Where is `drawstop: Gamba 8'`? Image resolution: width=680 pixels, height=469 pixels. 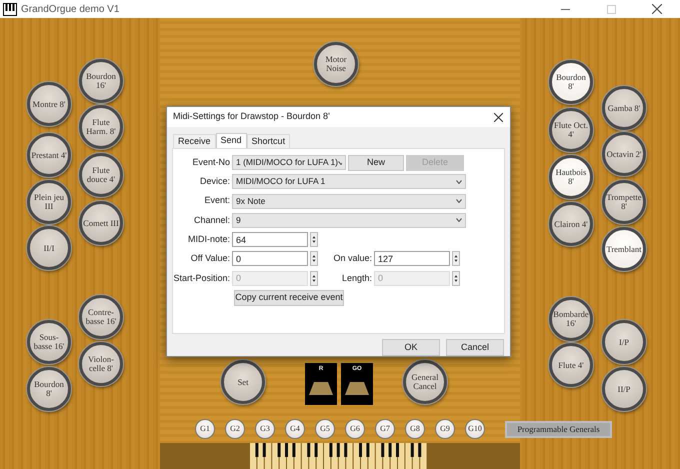 drawstop: Gamba 8' is located at coordinates (624, 108).